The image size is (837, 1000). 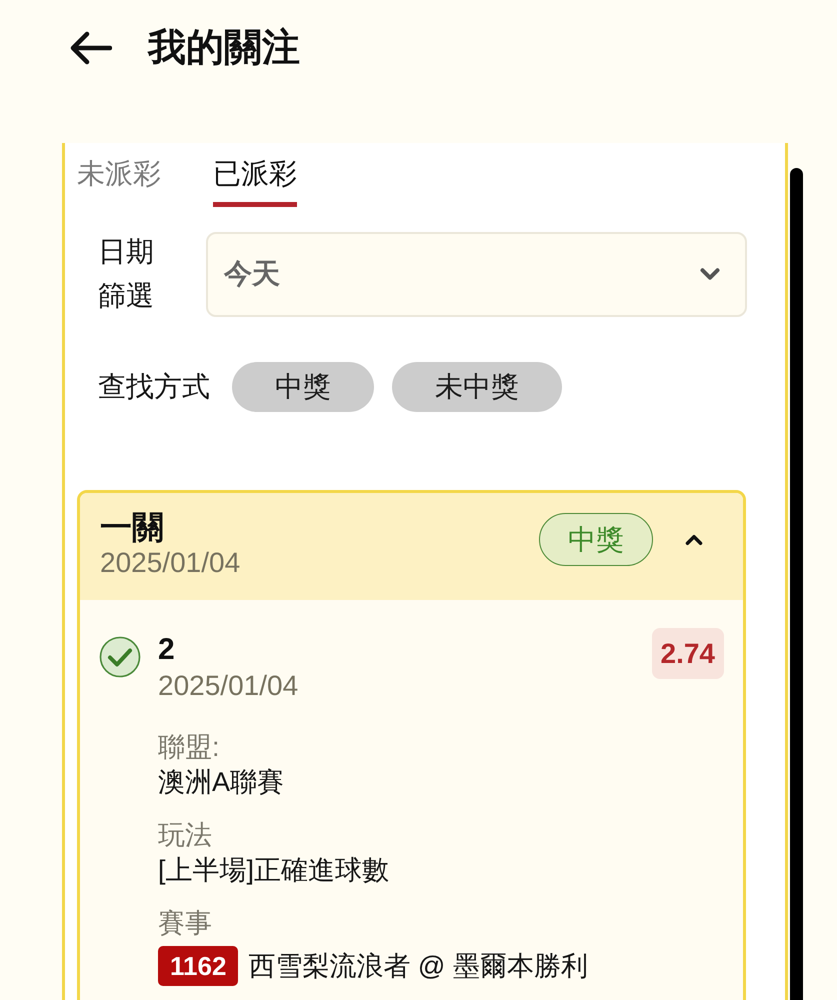 What do you see at coordinates (119, 182) in the screenshot?
I see `tab: 未派彩` at bounding box center [119, 182].